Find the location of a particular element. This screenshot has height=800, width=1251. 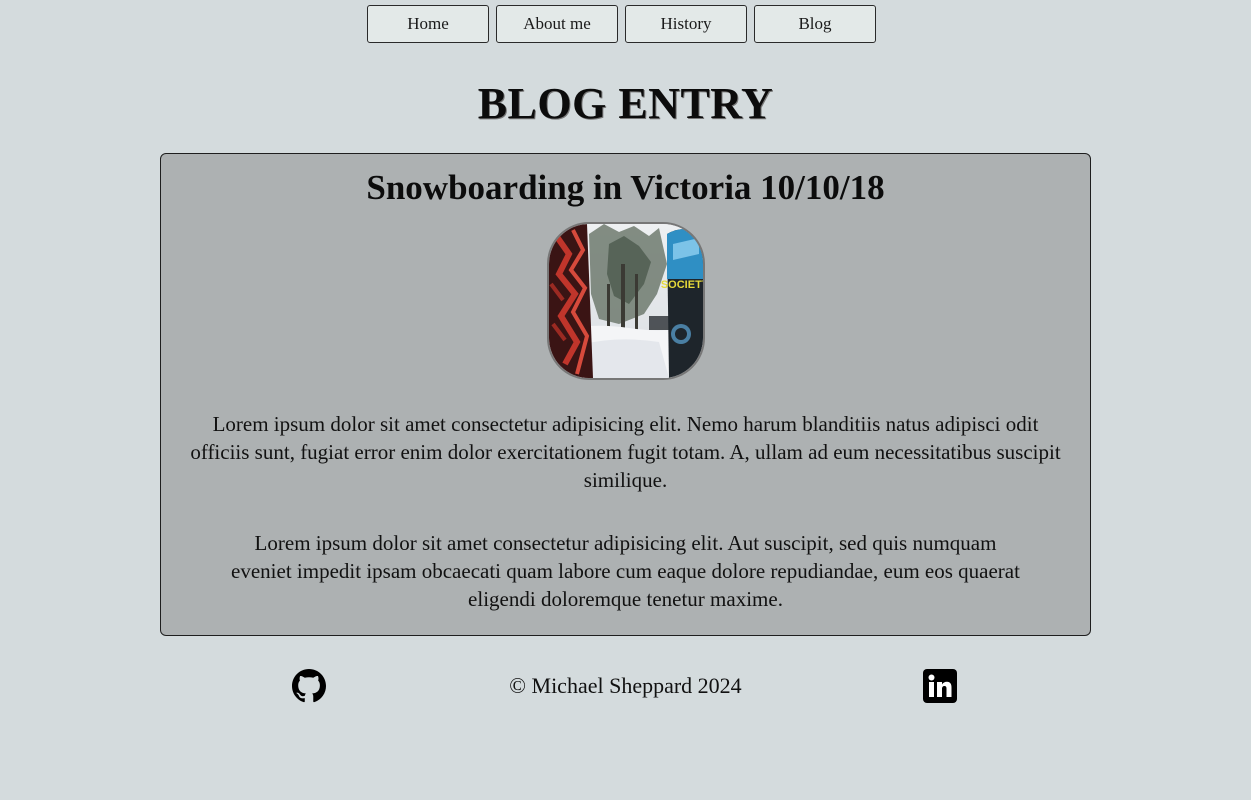

nav-about-button: About me is located at coordinates (557, 24).